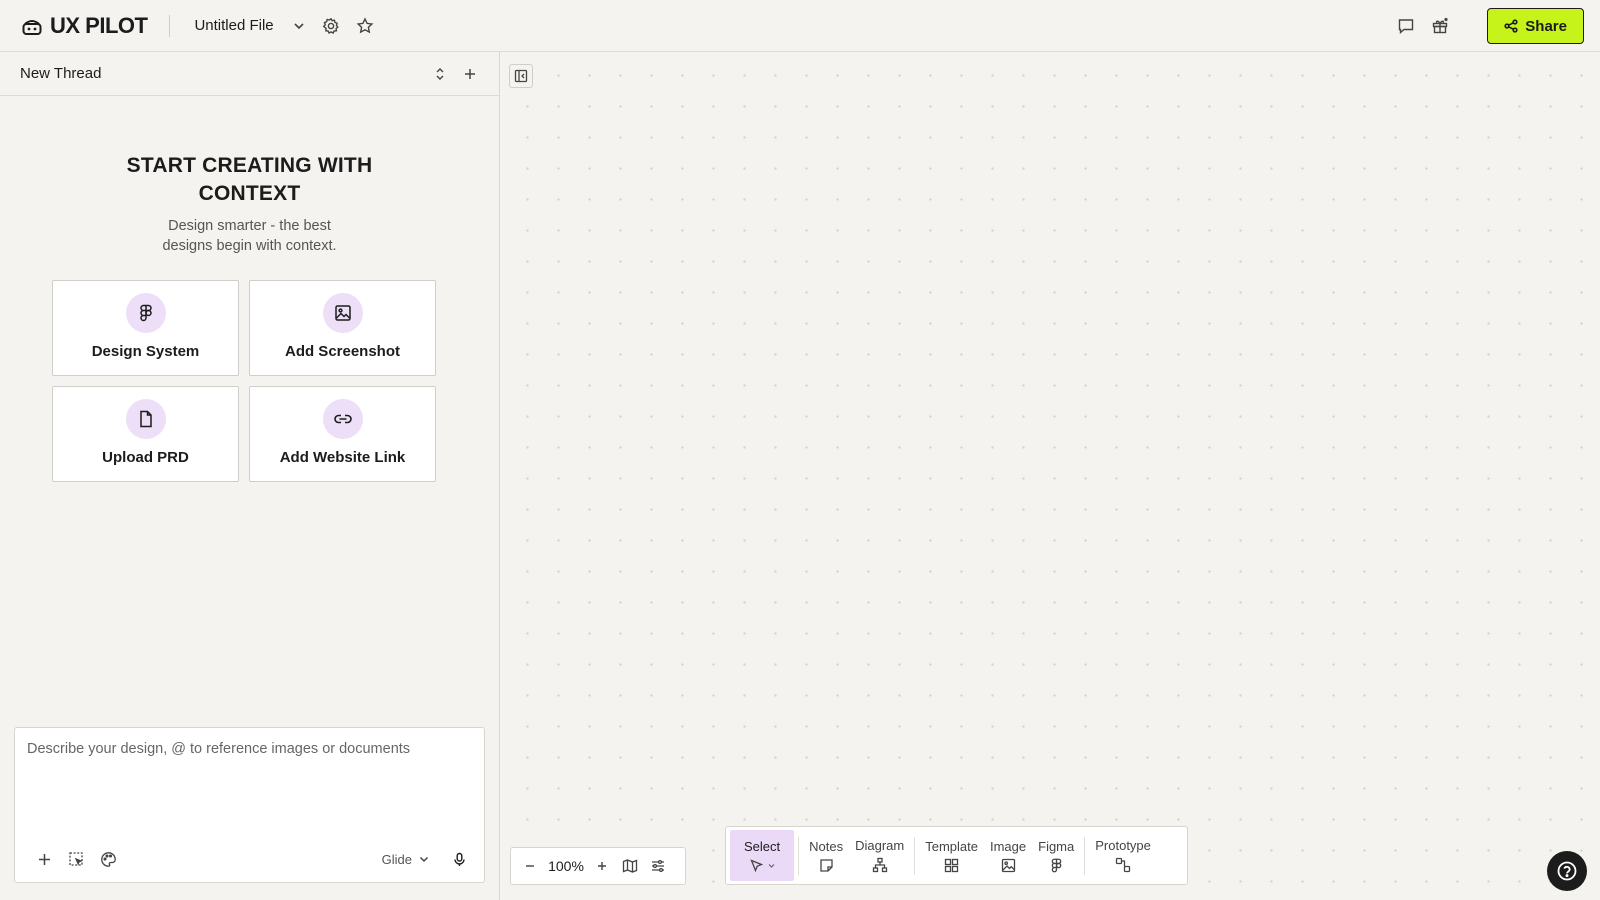 This screenshot has width=1600, height=900. I want to click on tool-label: Template, so click(951, 846).